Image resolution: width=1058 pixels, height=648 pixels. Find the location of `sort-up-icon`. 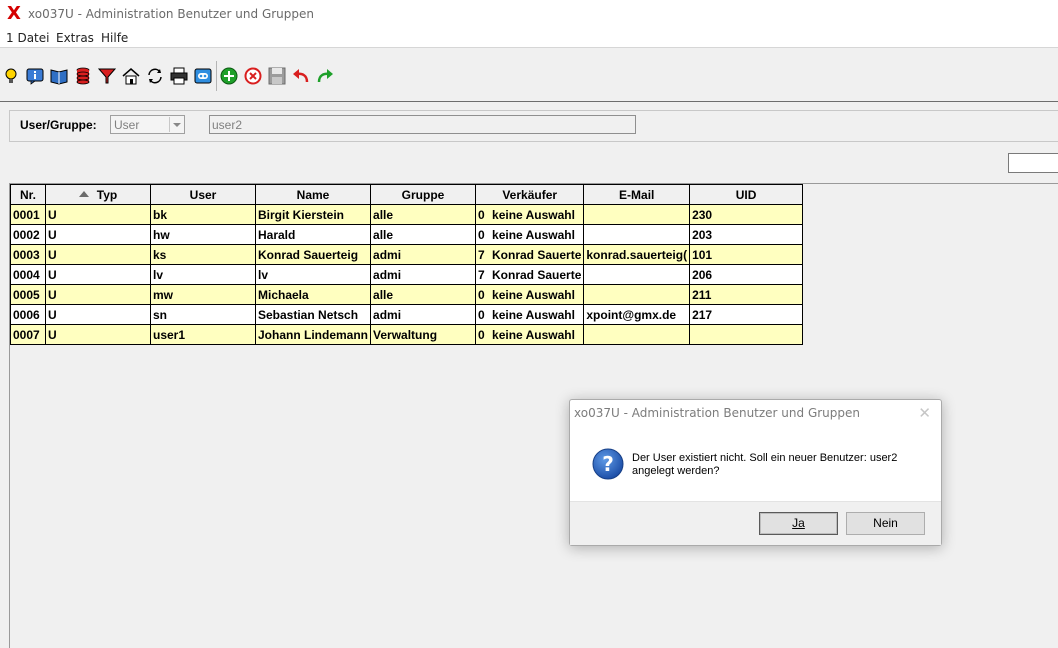

sort-up-icon is located at coordinates (83, 193).